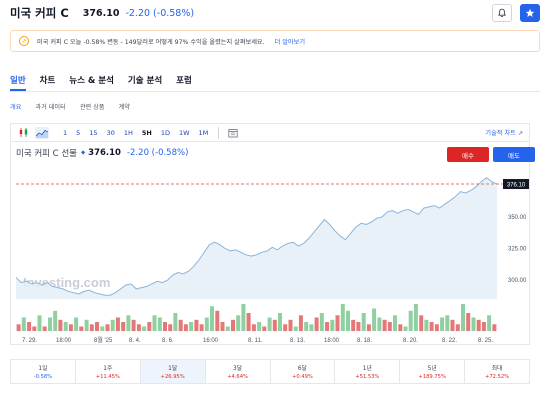 The width and height of the screenshot is (550, 410). Describe the element at coordinates (15, 106) in the screenshot. I see `subtab-overview: 개요` at that location.